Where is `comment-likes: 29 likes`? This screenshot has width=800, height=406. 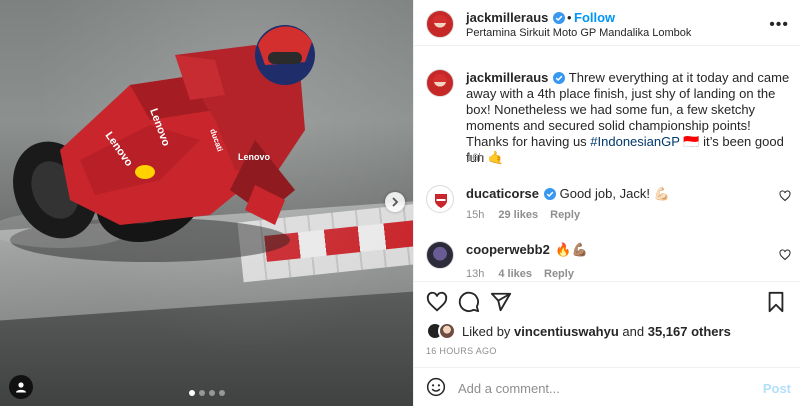 comment-likes: 29 likes is located at coordinates (518, 215).